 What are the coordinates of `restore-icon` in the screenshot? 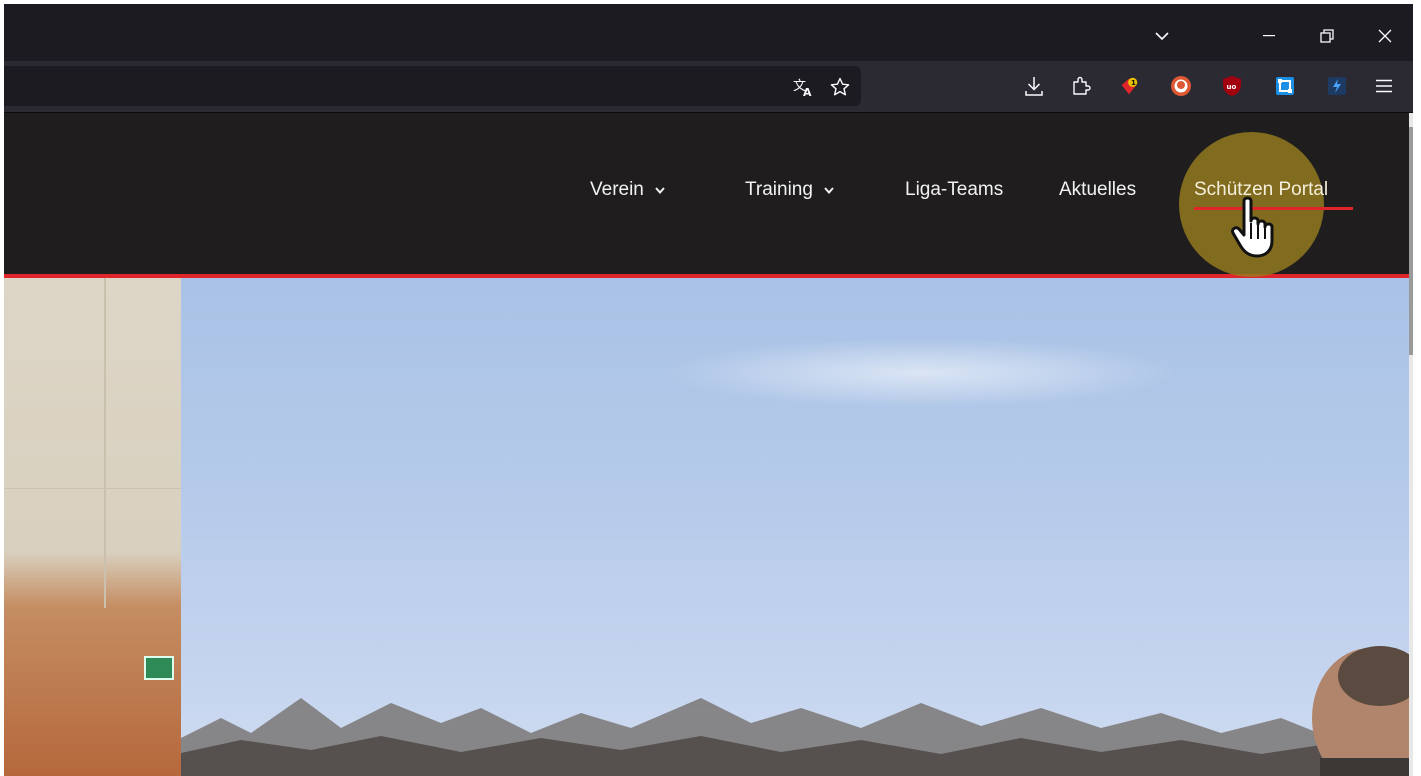 It's located at (1327, 36).